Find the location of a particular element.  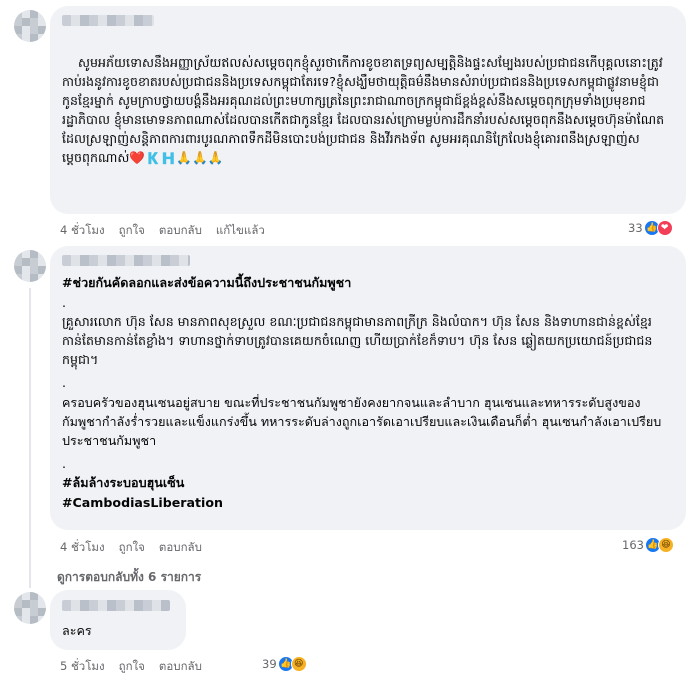

love-reaction-icon: ❤ is located at coordinates (664, 228).